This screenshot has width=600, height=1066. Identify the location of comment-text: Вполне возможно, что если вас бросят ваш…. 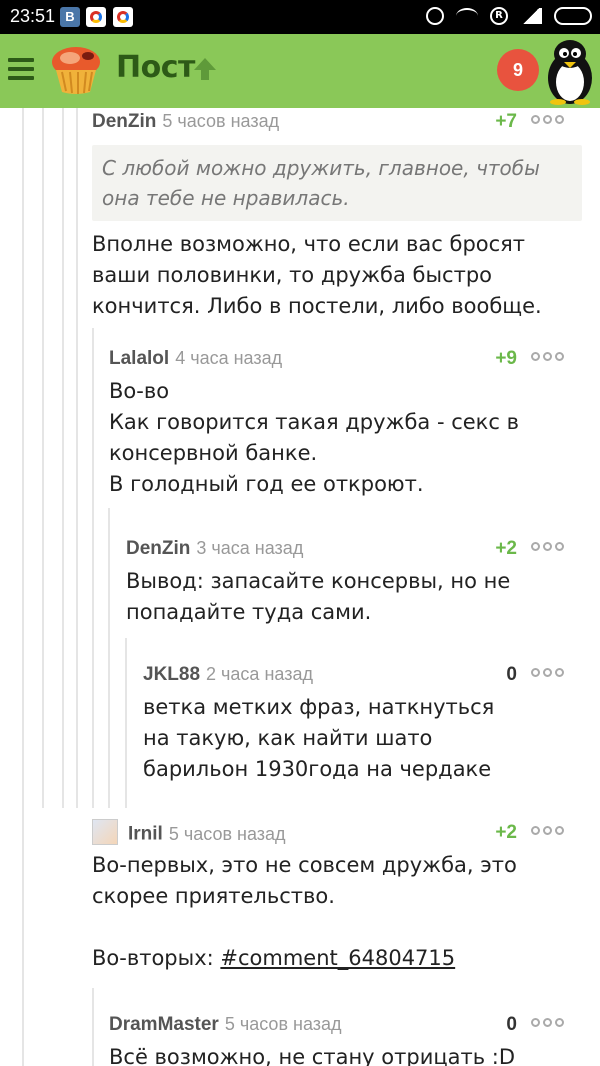
(317, 275).